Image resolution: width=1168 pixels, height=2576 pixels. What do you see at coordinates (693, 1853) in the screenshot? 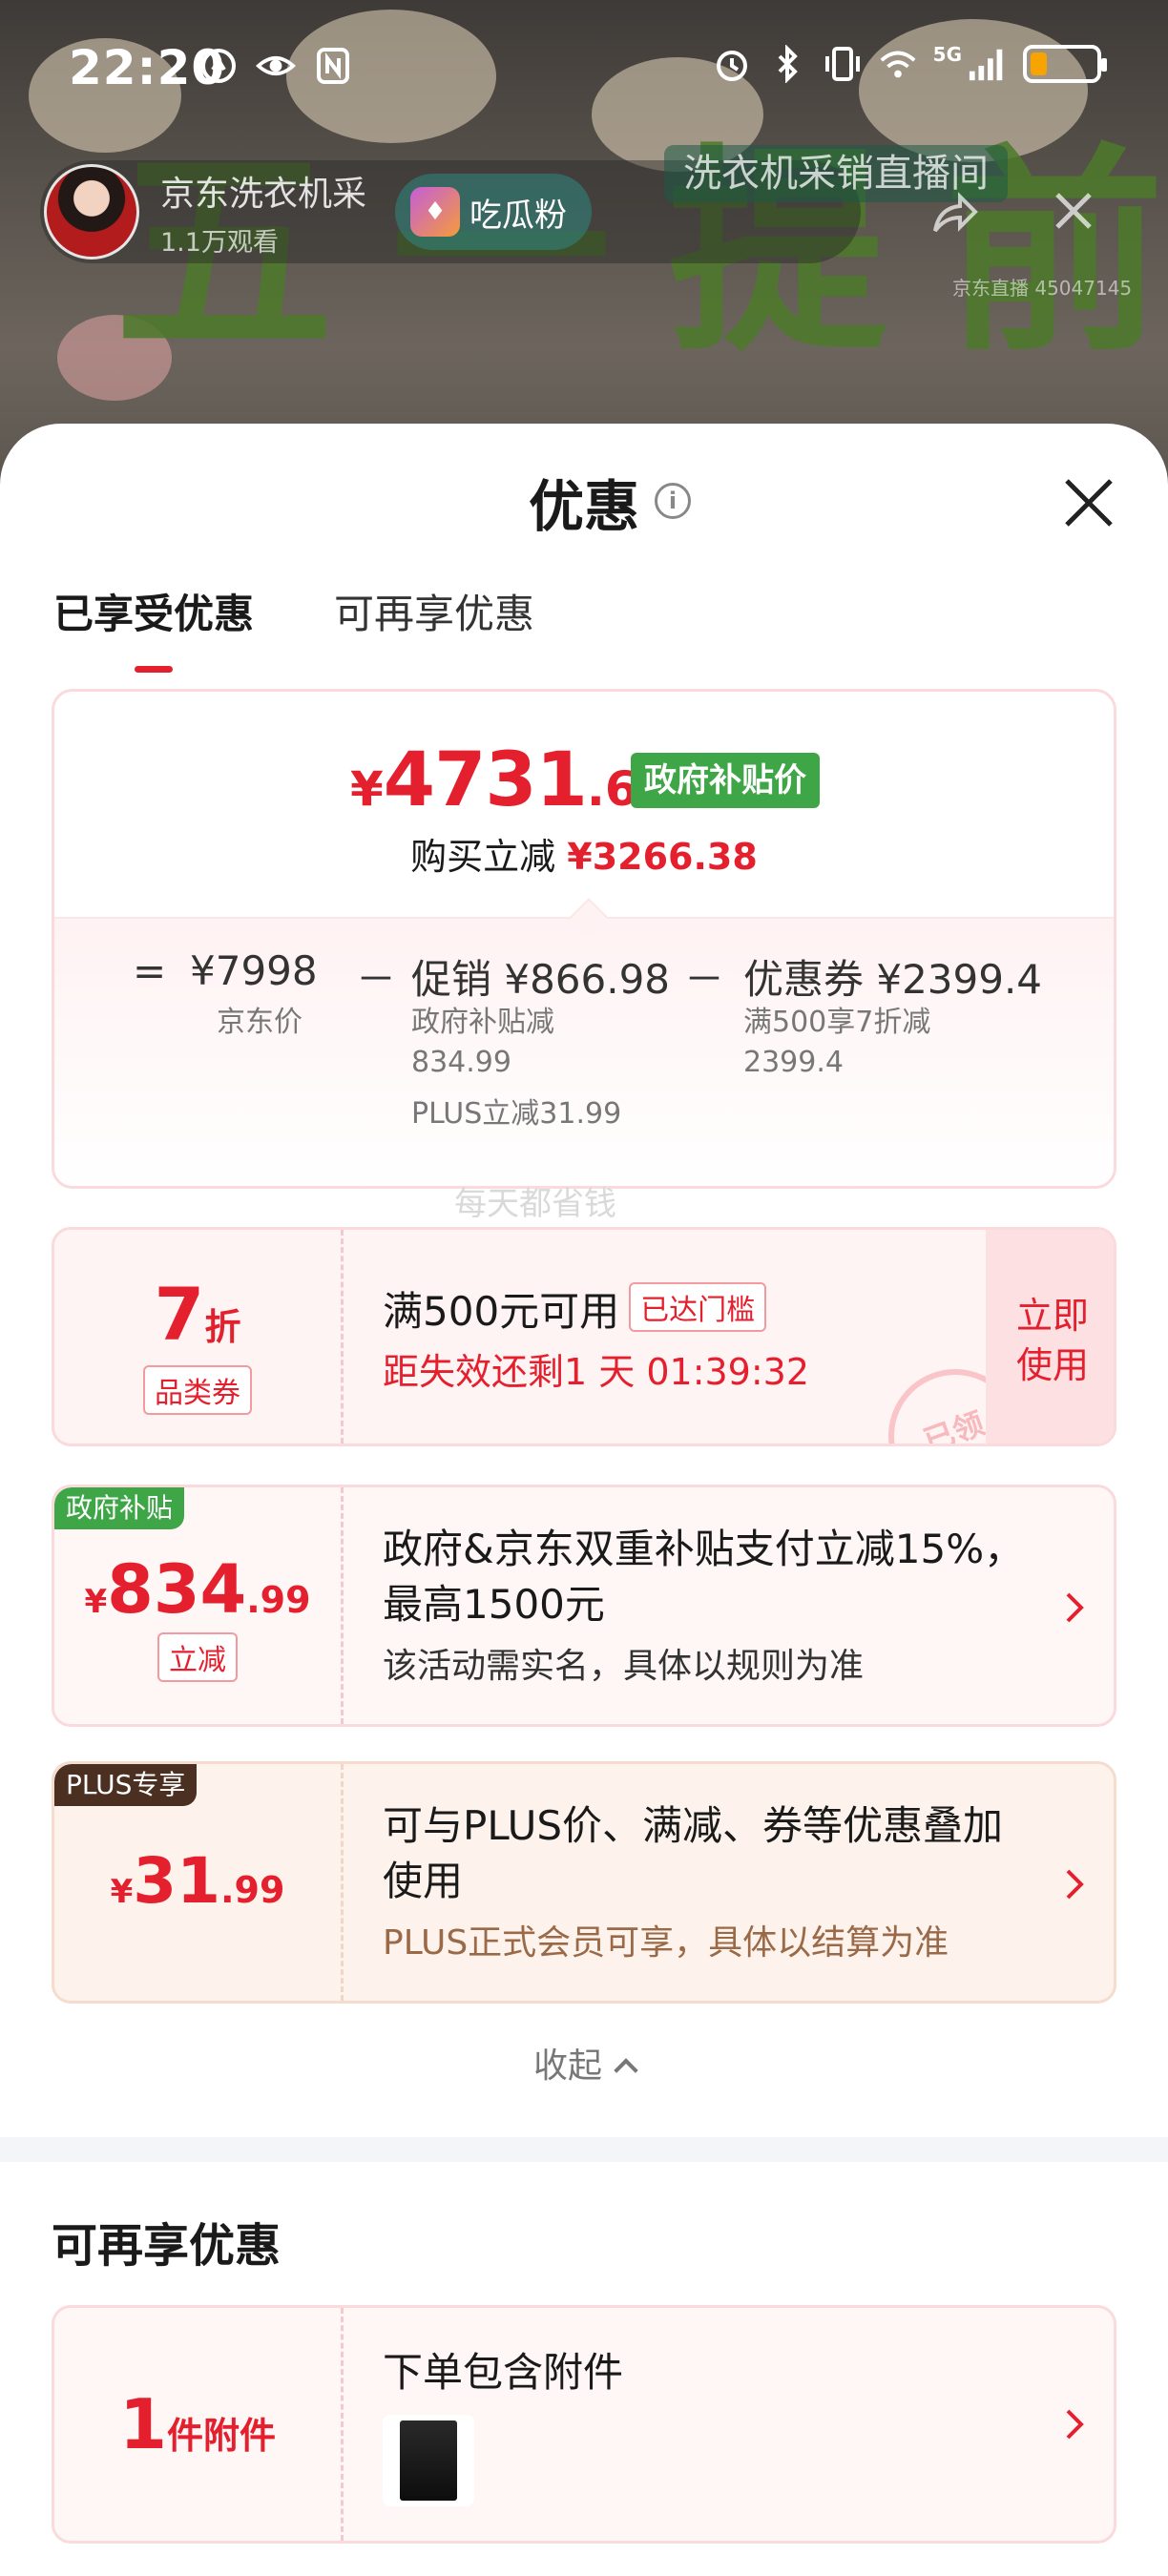
I see `plus-desc: 可与PLUS价、满减、券等优惠叠加使用` at bounding box center [693, 1853].